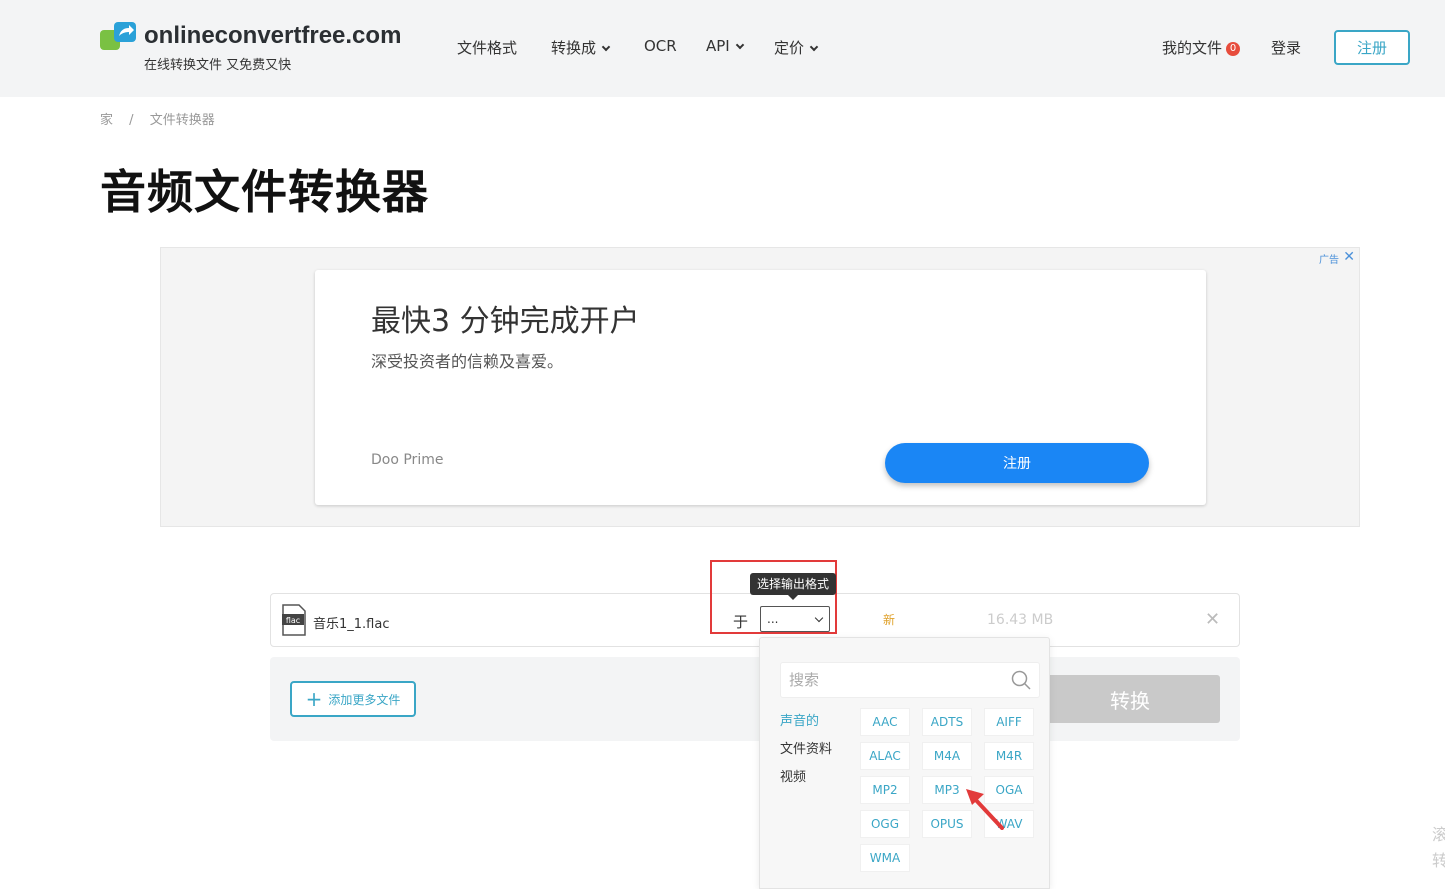 This screenshot has width=1445, height=889. What do you see at coordinates (574, 48) in the screenshot?
I see `nav-convert-to-label: 转换成` at bounding box center [574, 48].